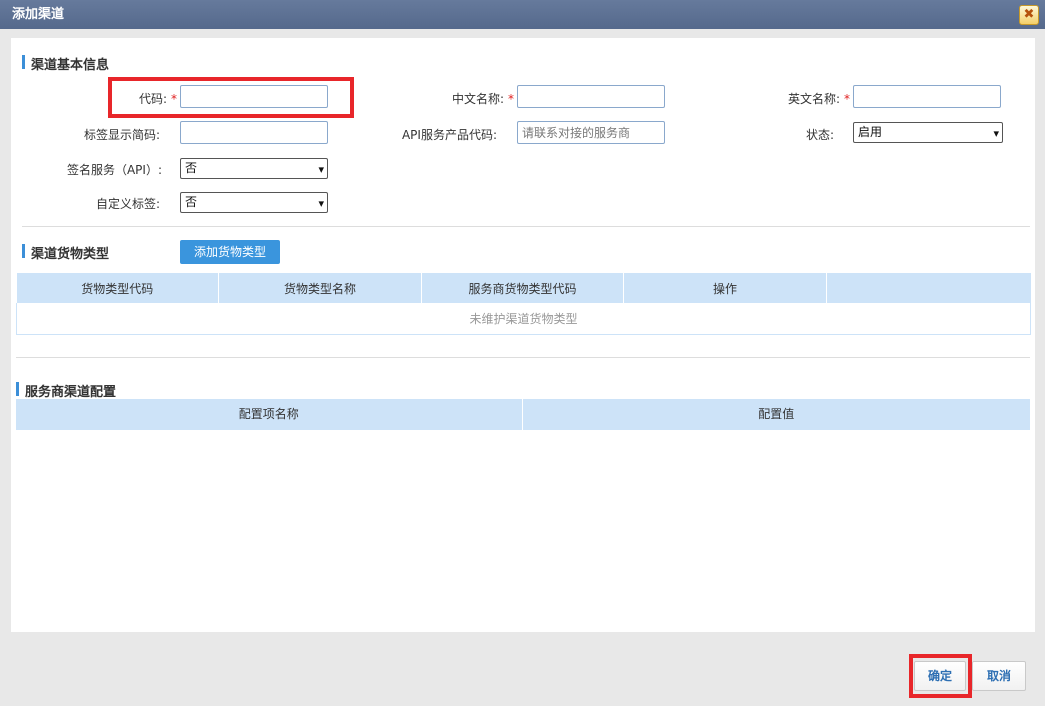 This screenshot has height=706, width=1045. I want to click on provider-config-table: 配置项名称 配置值, so click(523, 414).